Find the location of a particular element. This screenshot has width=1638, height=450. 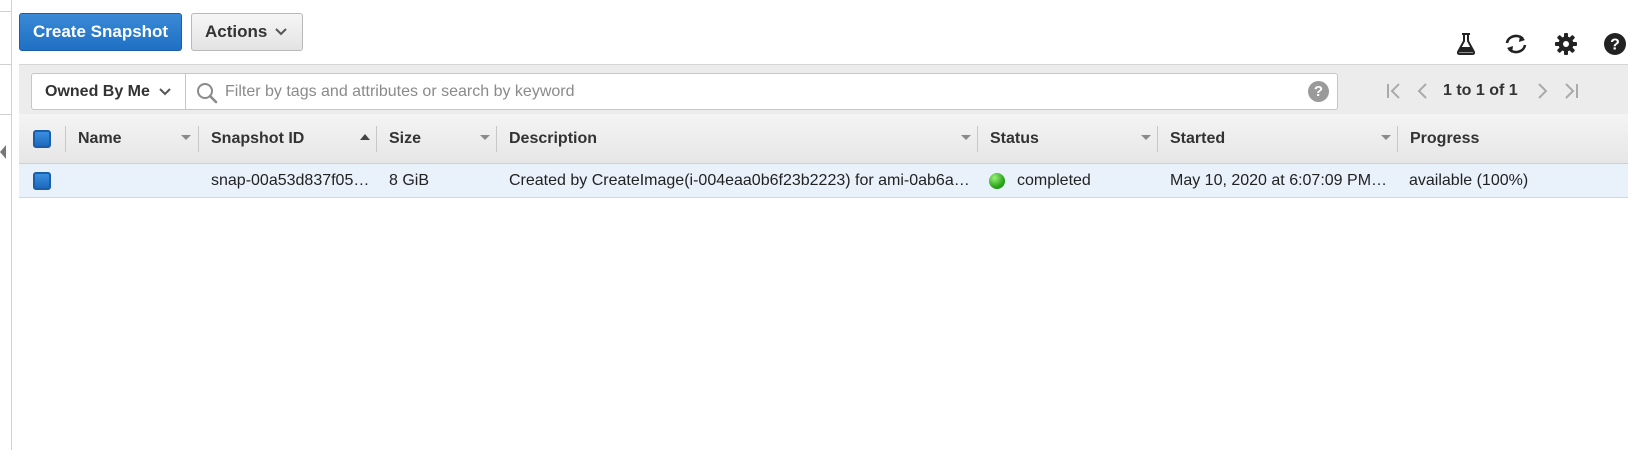

column-header-label: Status is located at coordinates (1014, 138).